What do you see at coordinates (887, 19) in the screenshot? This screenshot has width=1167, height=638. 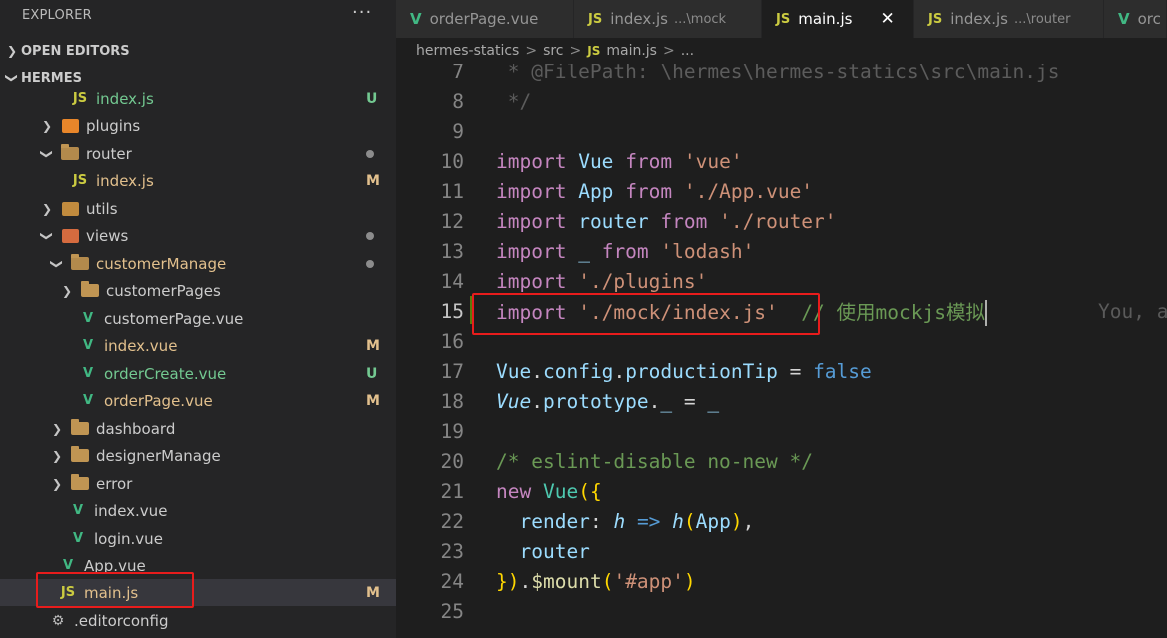 I see `close-icon: ✕` at bounding box center [887, 19].